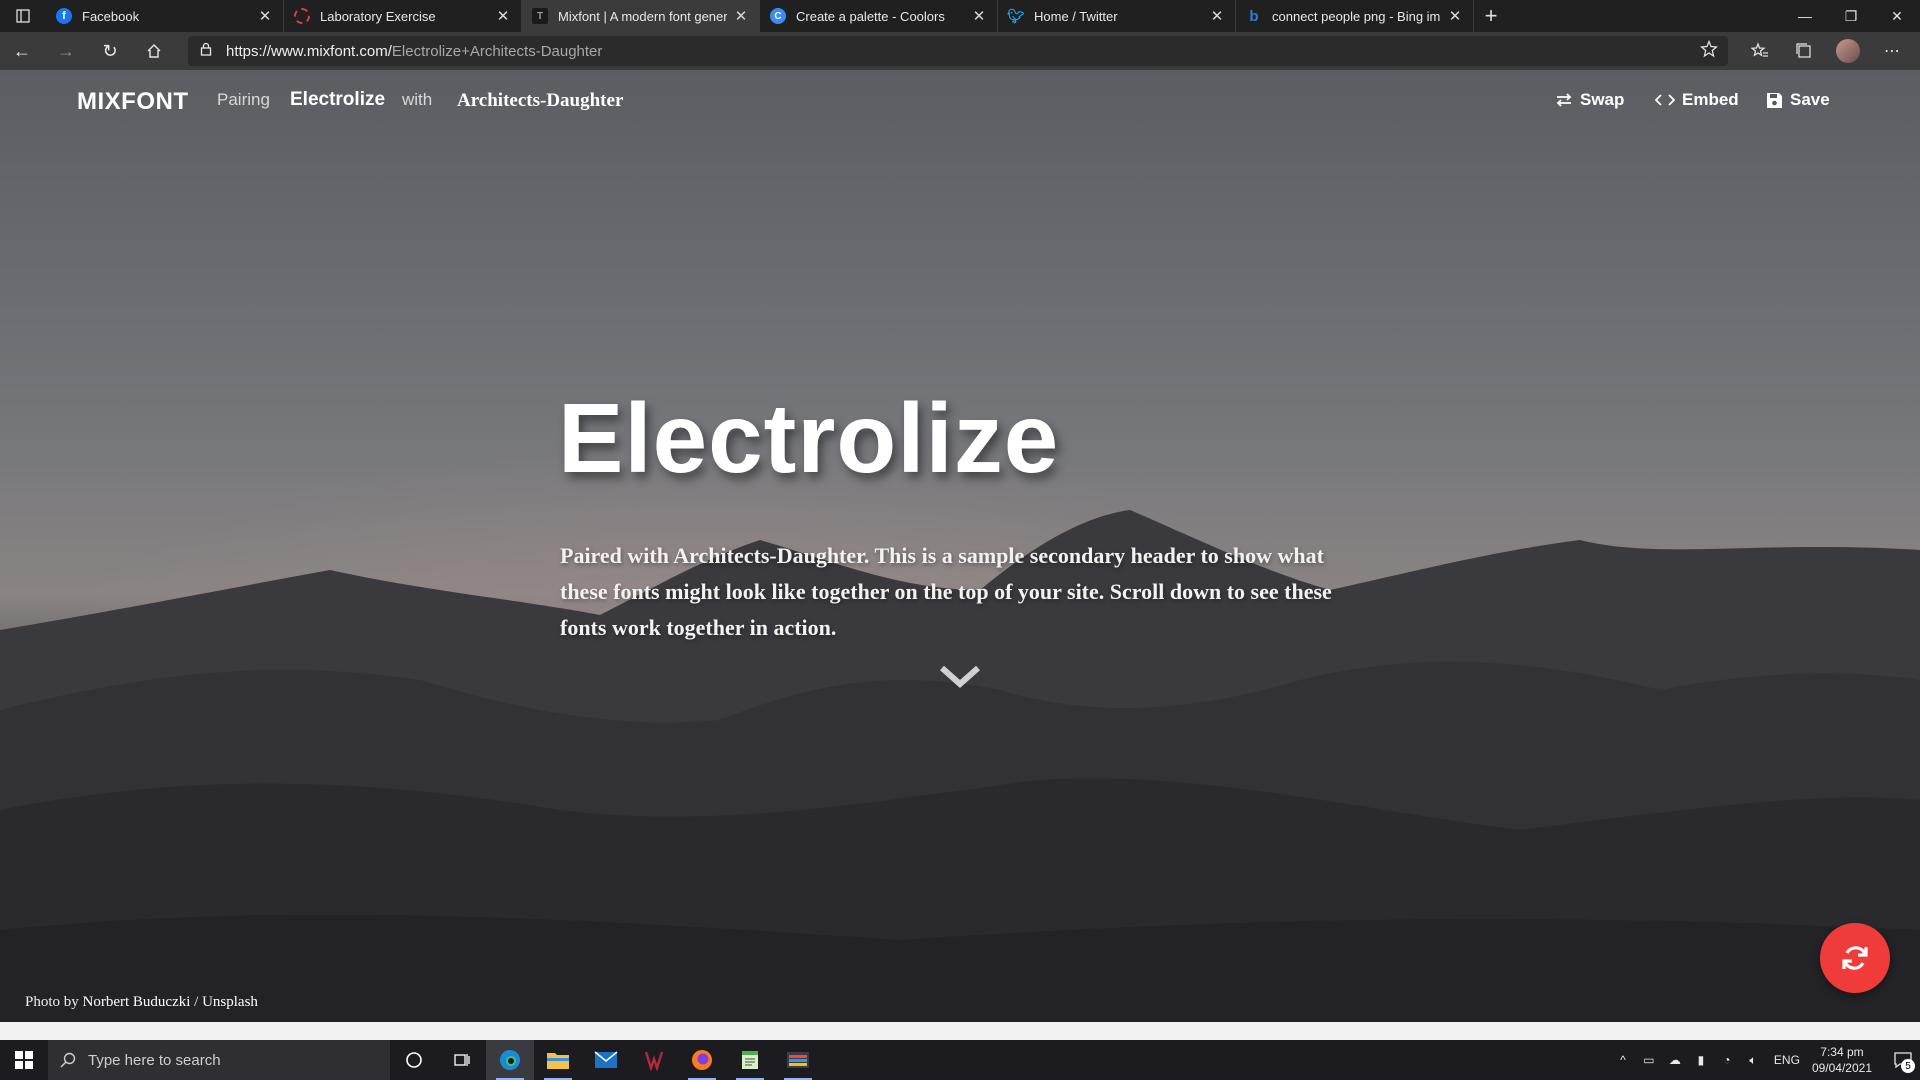  I want to click on bing-icon: b, so click(1254, 16).